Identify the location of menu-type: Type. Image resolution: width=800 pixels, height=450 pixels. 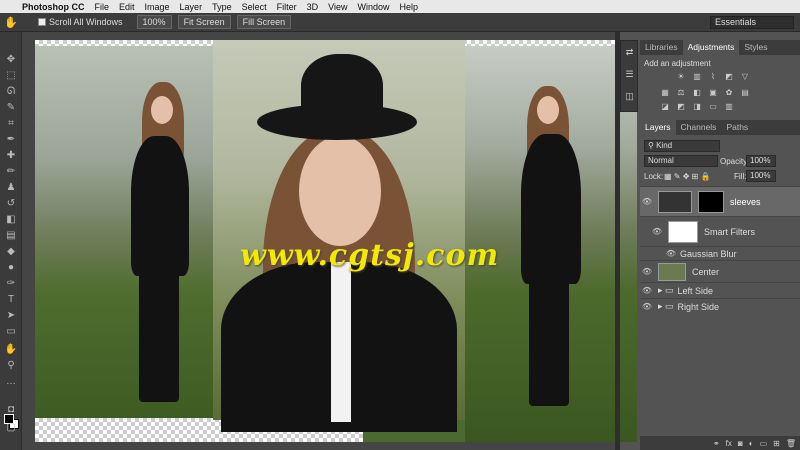
(222, 7).